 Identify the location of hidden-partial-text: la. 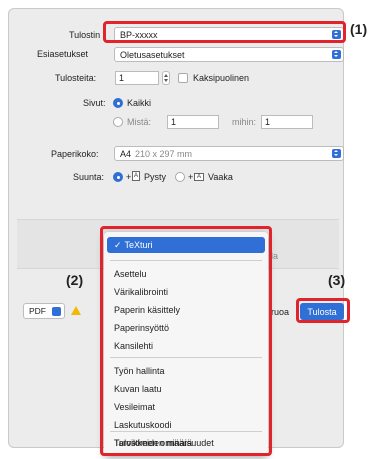
(275, 256).